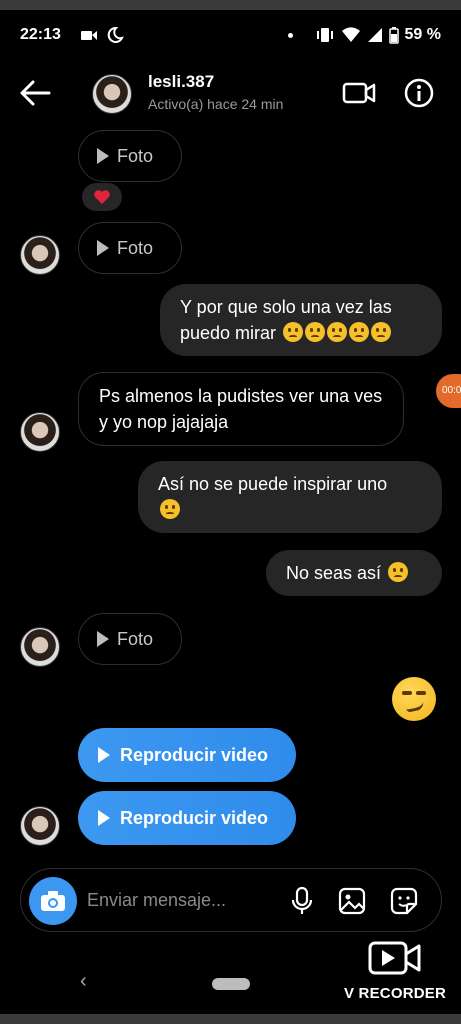  Describe the element at coordinates (301, 320) in the screenshot. I see `sent-message: Y por que solo una vez las puedo mirar` at that location.